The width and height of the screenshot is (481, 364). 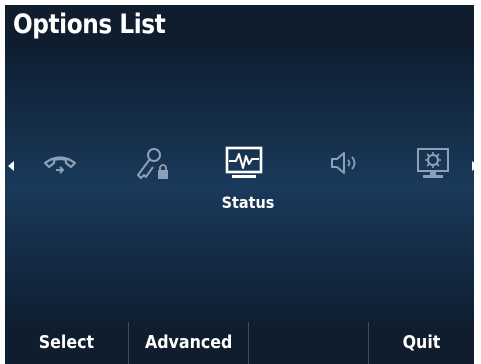 I want to click on scroll-right-arrow-icon, so click(x=475, y=166).